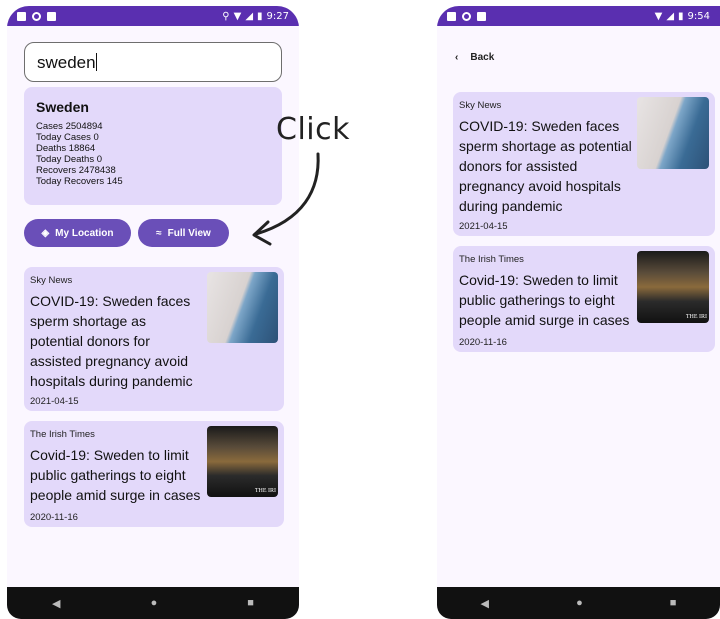 This screenshot has height=619, width=720. What do you see at coordinates (45, 233) in the screenshot?
I see `location-diamond-icon: ◈` at bounding box center [45, 233].